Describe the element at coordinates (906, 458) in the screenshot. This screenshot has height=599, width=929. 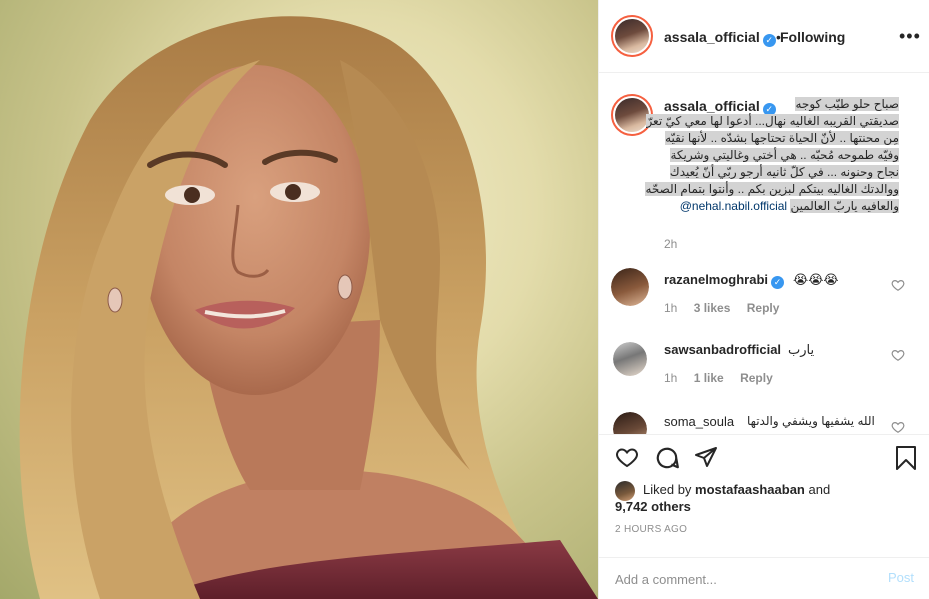
I see `save-bookmark-icon` at that location.